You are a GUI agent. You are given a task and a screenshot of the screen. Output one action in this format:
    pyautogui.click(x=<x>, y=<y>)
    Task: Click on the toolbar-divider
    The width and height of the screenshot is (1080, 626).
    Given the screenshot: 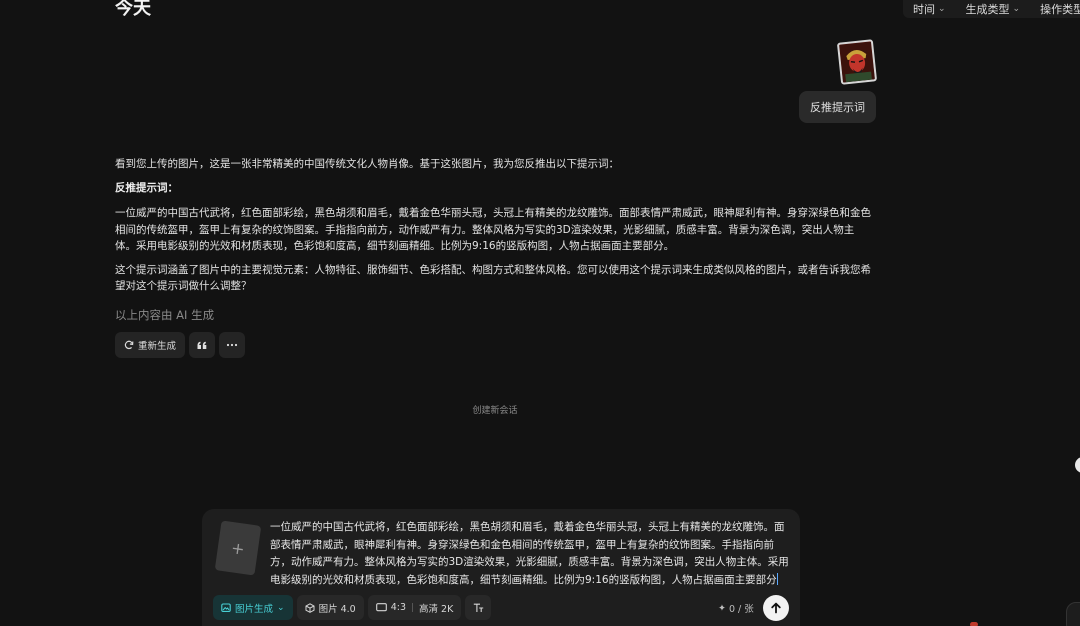 What is the action you would take?
    pyautogui.click(x=412, y=607)
    